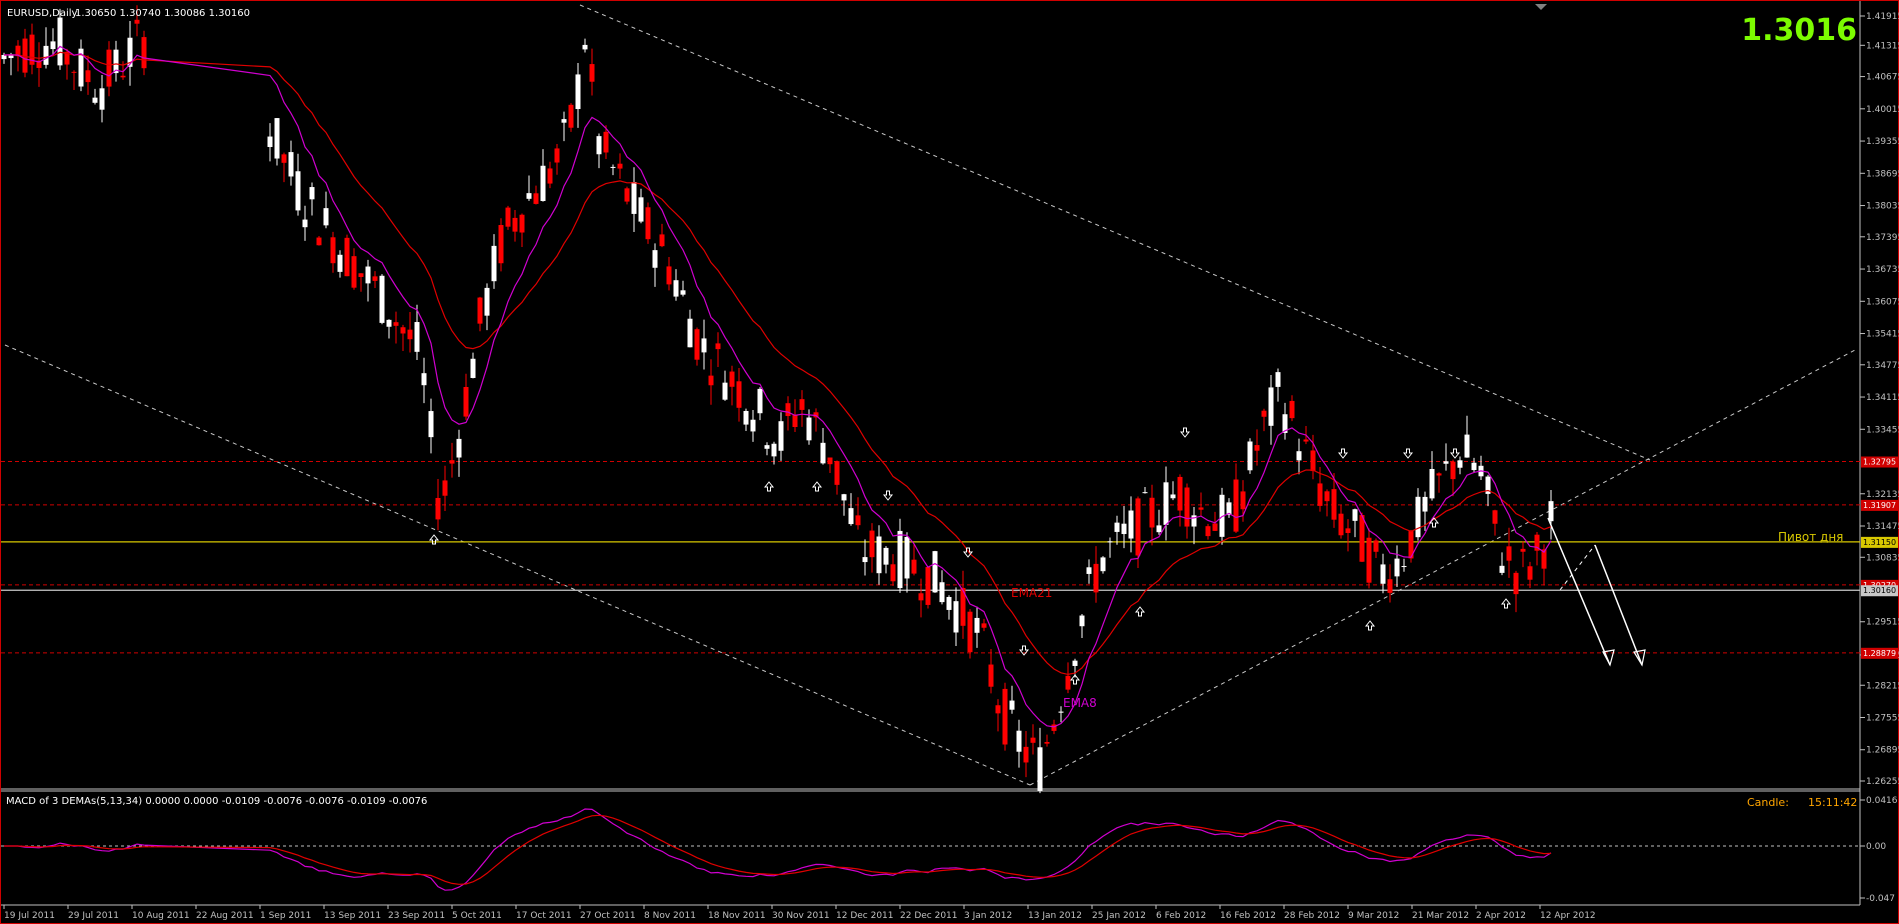 Image resolution: width=1899 pixels, height=924 pixels. I want to click on forecast-arrows, so click(1596, 592).